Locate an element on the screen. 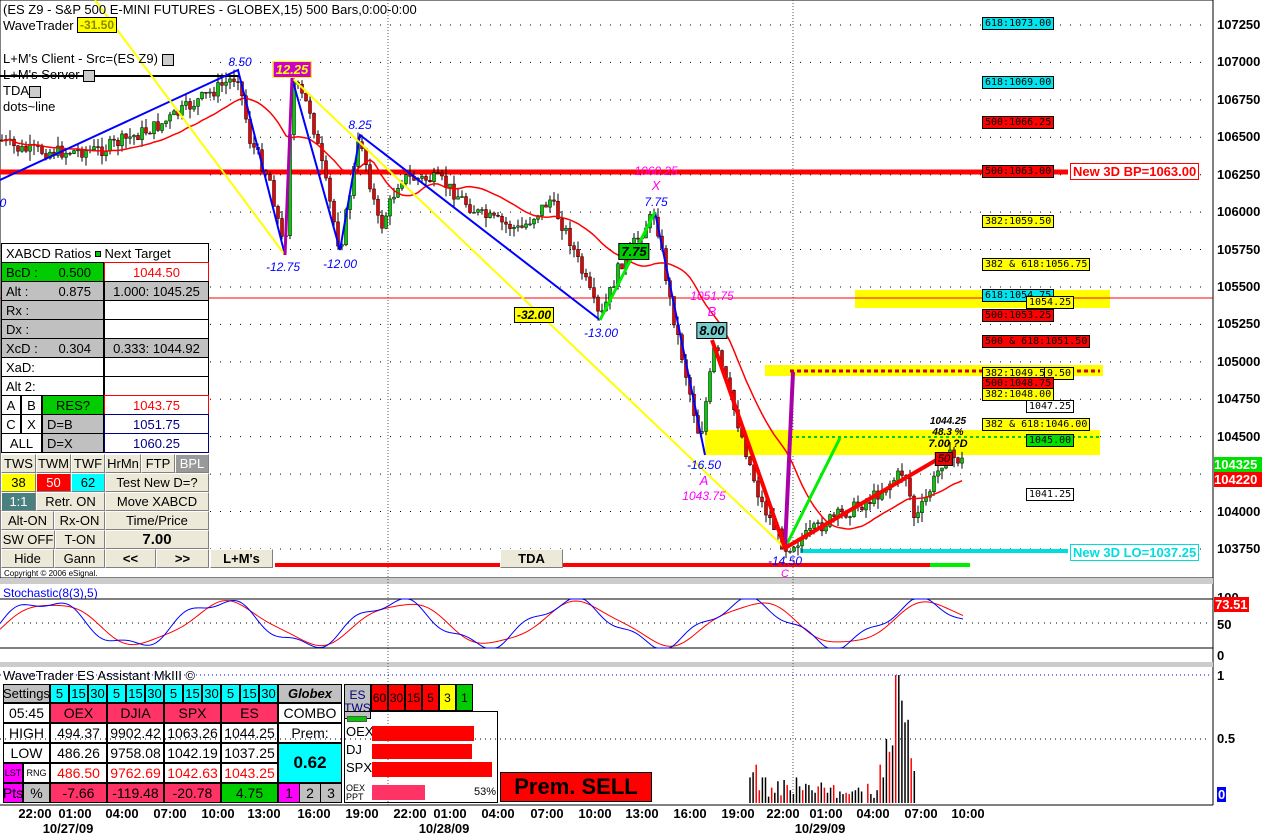 The image size is (1262, 837). page-button: 3 is located at coordinates (331, 793).